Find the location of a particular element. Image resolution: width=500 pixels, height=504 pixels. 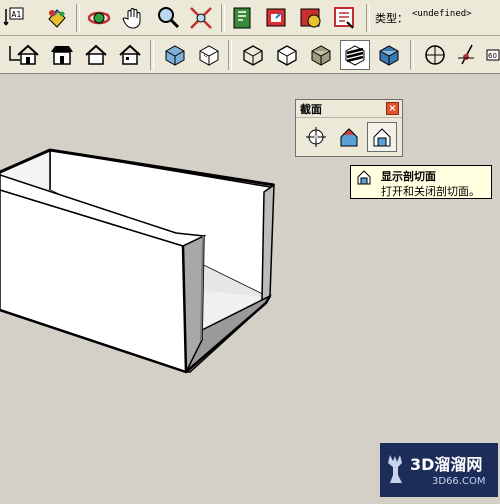

display-section-planes-button is located at coordinates (349, 137).